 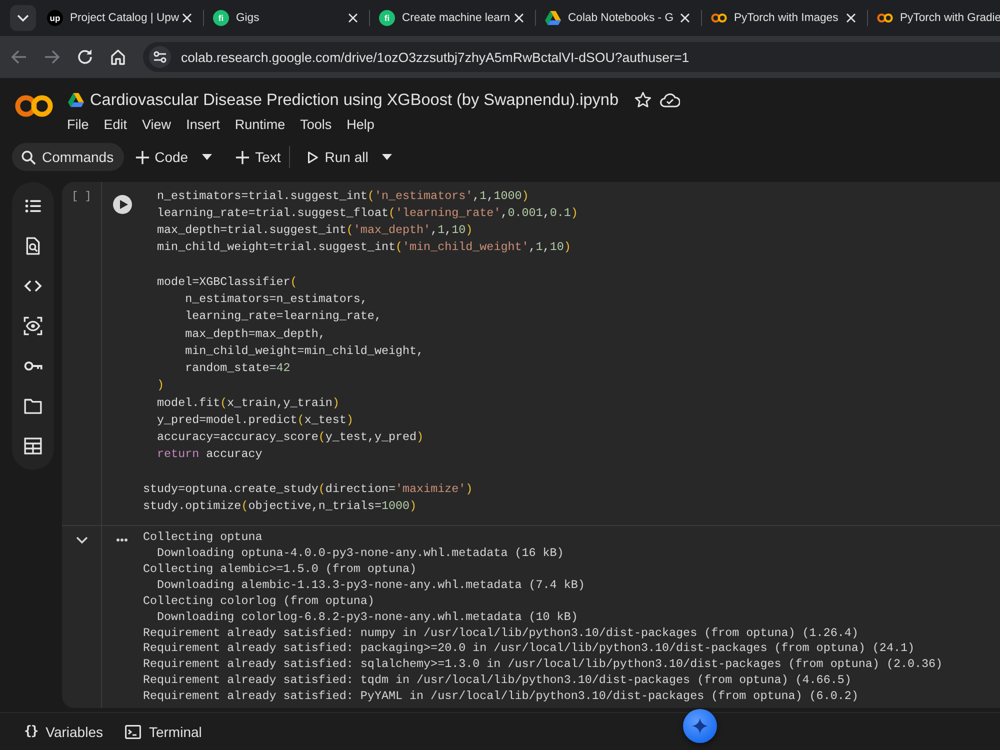 I want to click on code-line: y_pred=model.predict(x_test), so click(x=255, y=420).